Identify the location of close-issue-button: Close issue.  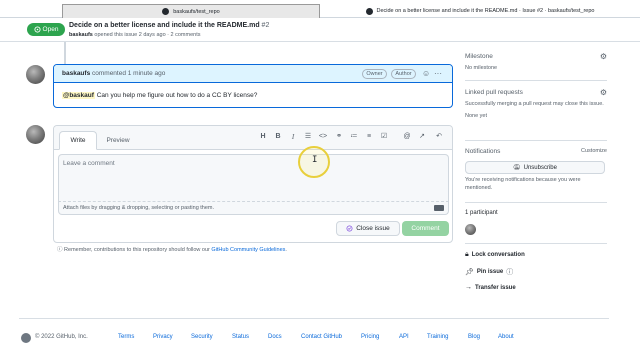
(368, 228).